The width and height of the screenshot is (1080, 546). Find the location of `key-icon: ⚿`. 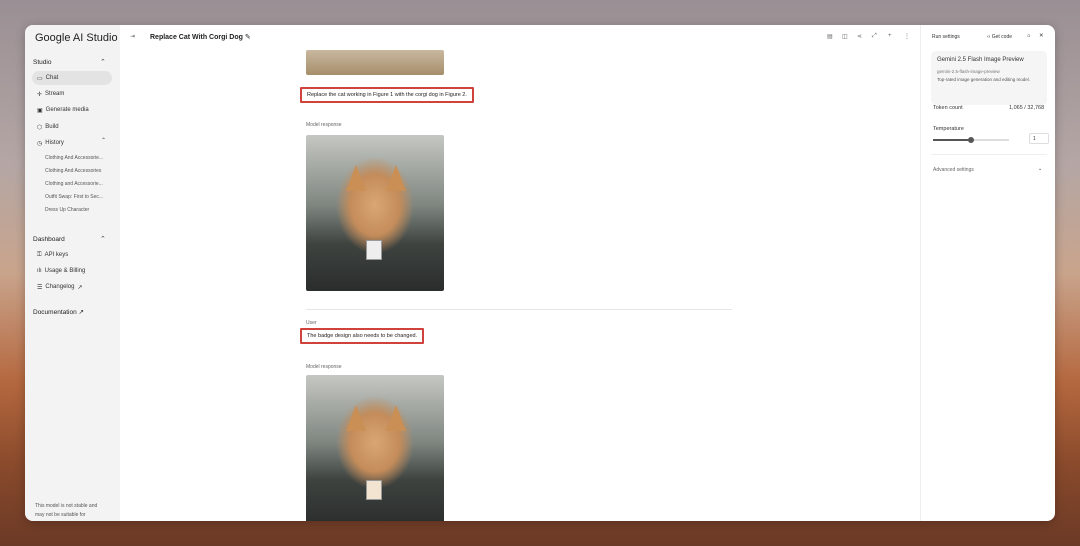

key-icon: ⚿ is located at coordinates (39, 254).